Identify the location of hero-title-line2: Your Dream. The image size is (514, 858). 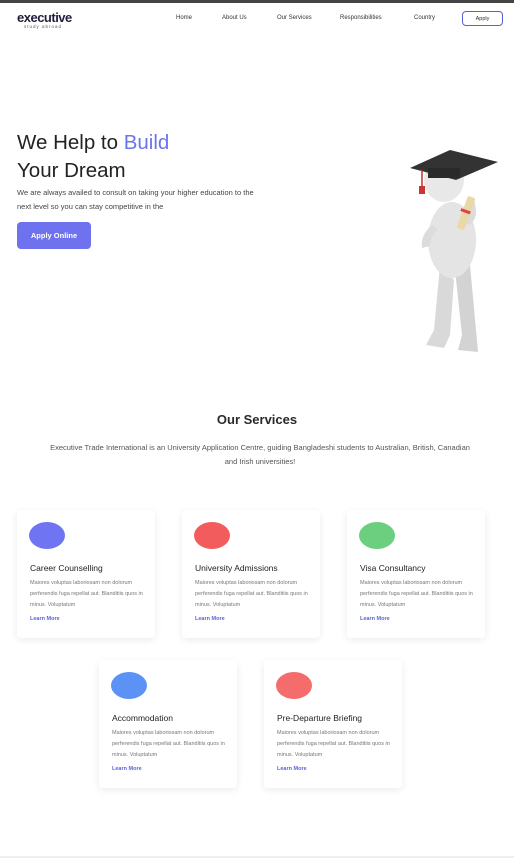
(71, 170).